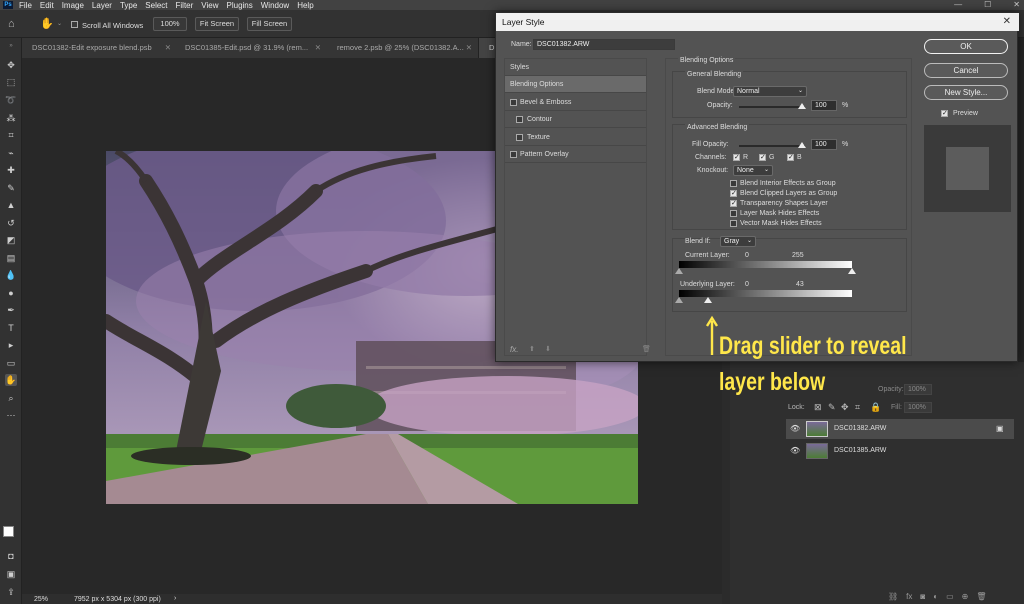  What do you see at coordinates (860, 450) in the screenshot?
I see `layer-name: DSC01385.ARW` at bounding box center [860, 450].